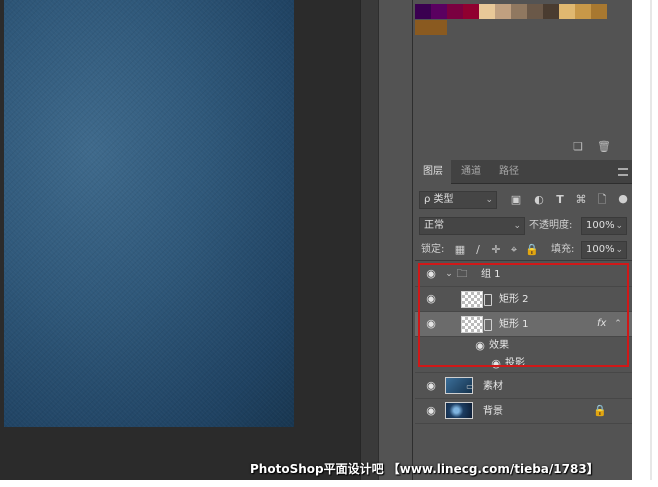 Image resolution: width=658 pixels, height=487 pixels. What do you see at coordinates (471, 172) in the screenshot?
I see `tab-channels: 通道` at bounding box center [471, 172].